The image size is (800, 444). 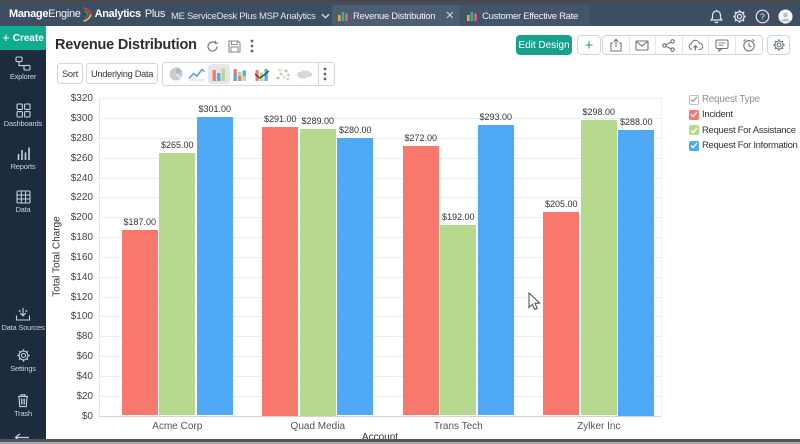 I want to click on report-tab-icon, so click(x=472, y=16).